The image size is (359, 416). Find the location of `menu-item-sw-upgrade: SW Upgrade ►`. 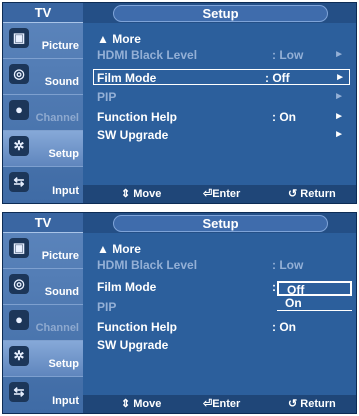

menu-item-sw-upgrade: SW Upgrade ► is located at coordinates (222, 135).